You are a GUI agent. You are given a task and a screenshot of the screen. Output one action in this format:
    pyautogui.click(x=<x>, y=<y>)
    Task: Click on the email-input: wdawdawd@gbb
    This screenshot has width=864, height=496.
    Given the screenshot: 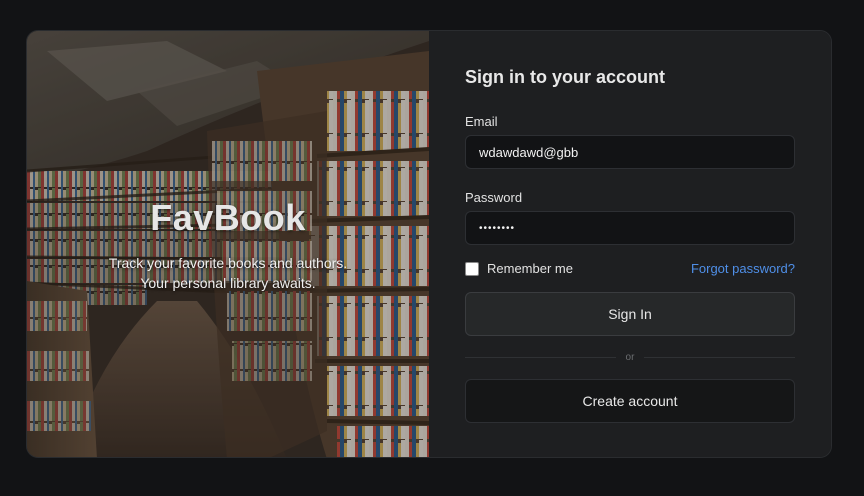 What is the action you would take?
    pyautogui.click(x=630, y=152)
    